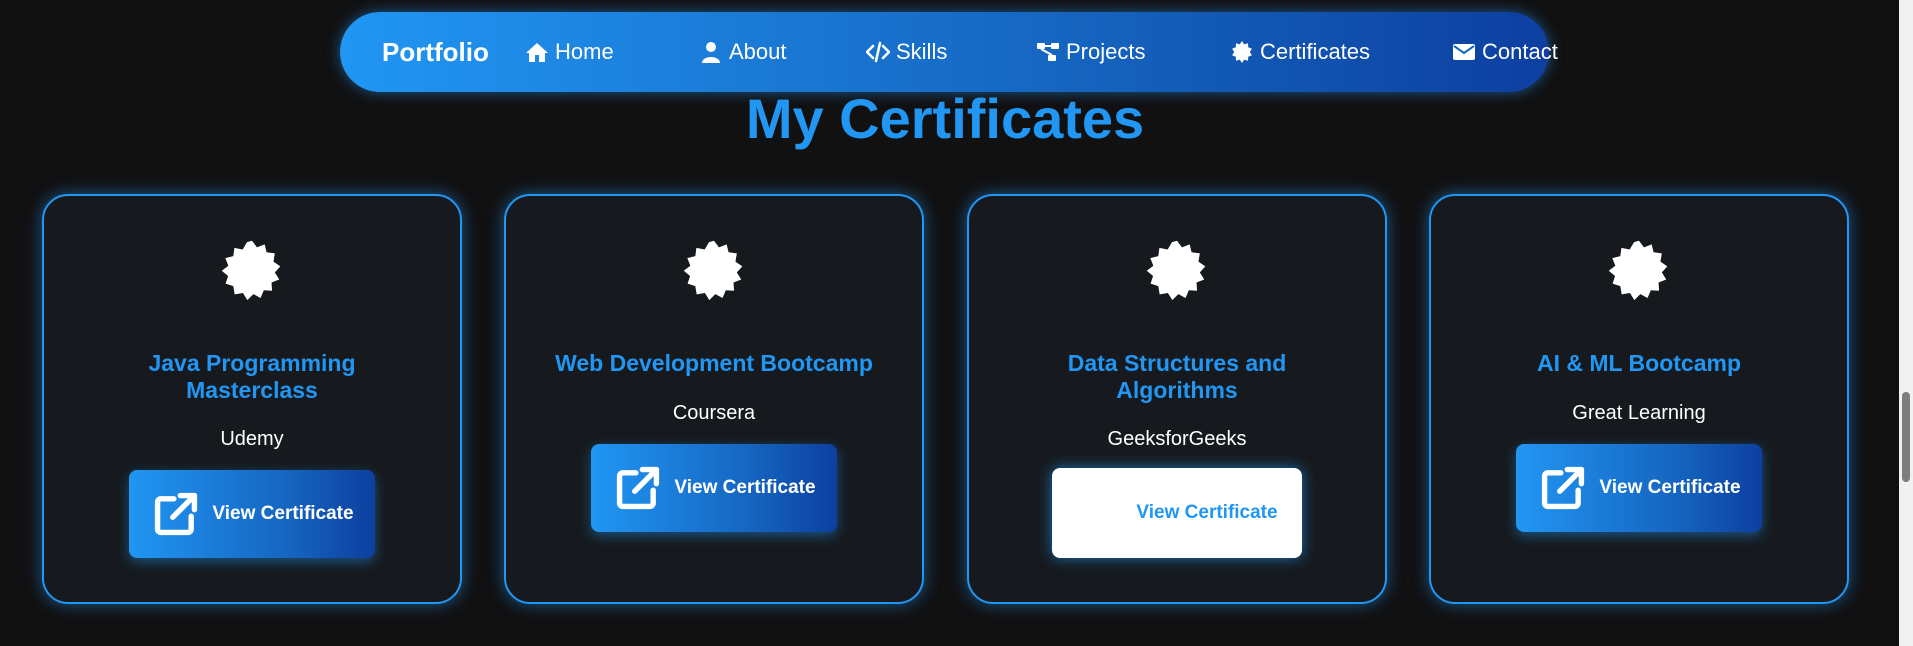 Image resolution: width=1913 pixels, height=646 pixels. I want to click on certificate-issuer: Udemy, so click(252, 439).